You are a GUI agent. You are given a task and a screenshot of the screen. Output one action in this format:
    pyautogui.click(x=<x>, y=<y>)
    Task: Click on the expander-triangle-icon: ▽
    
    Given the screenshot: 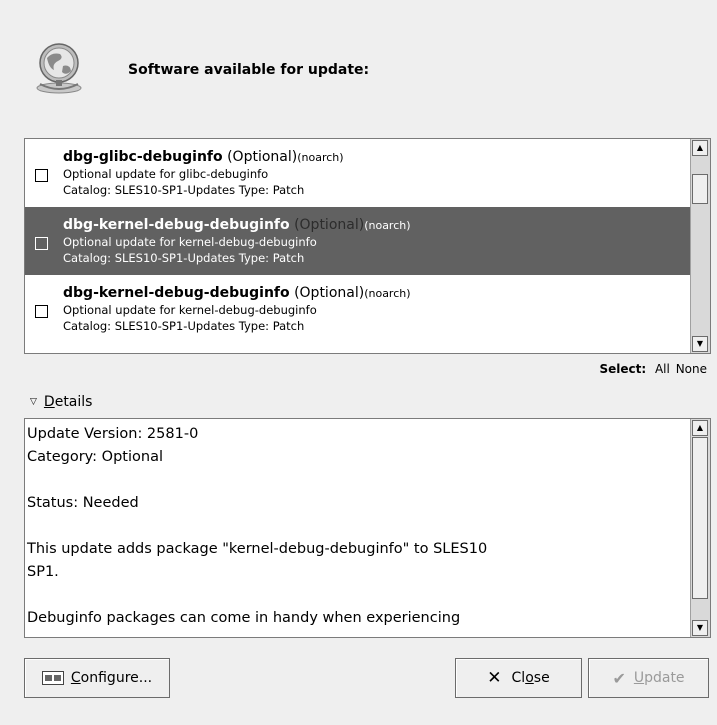 What is the action you would take?
    pyautogui.click(x=33, y=402)
    